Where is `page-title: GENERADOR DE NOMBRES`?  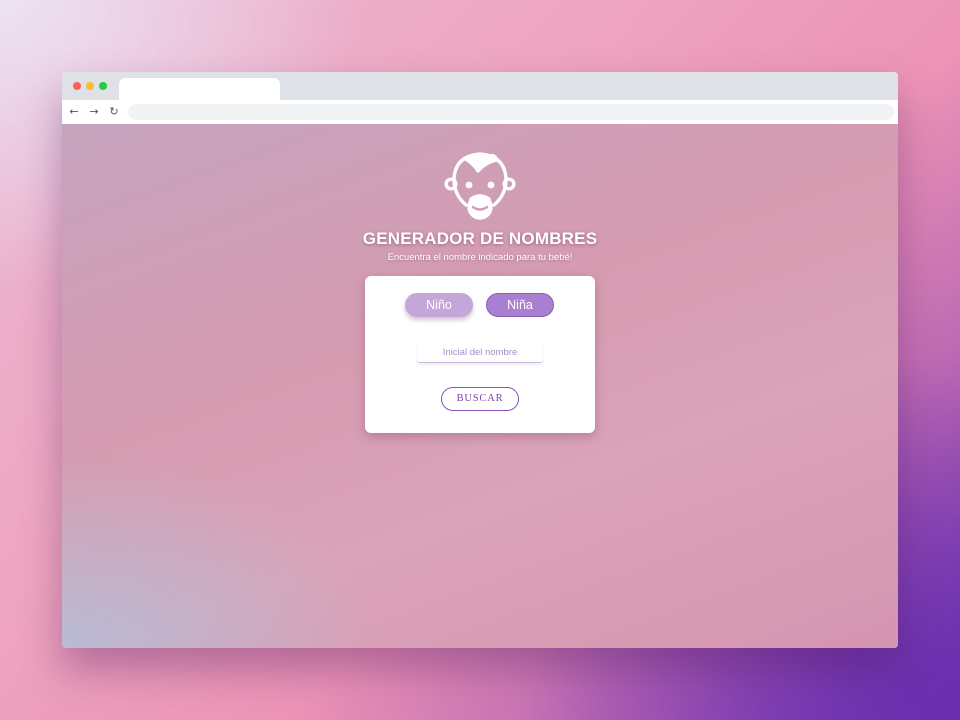
page-title: GENERADOR DE NOMBRES is located at coordinates (480, 238).